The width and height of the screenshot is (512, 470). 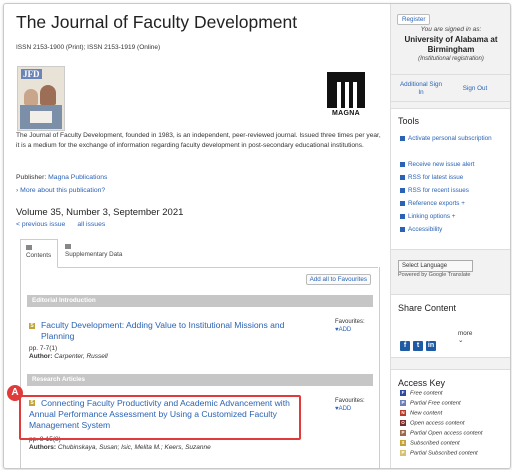 I want to click on new-issue-alert-link: Receive new issue alert, so click(x=437, y=164).